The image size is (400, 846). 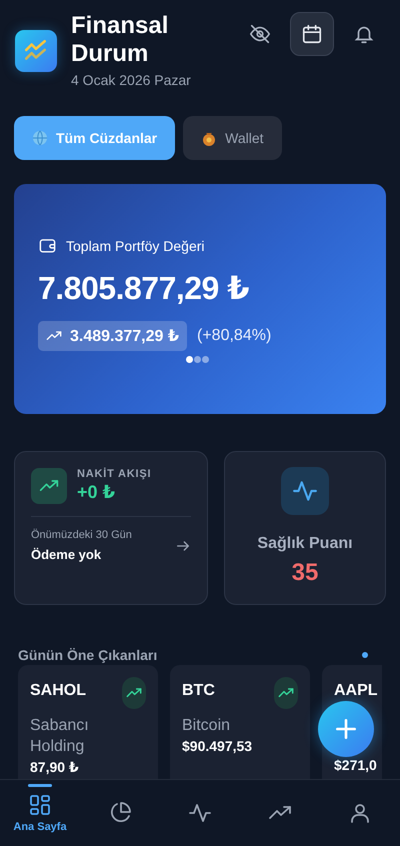 I want to click on user-icon, so click(x=360, y=813).